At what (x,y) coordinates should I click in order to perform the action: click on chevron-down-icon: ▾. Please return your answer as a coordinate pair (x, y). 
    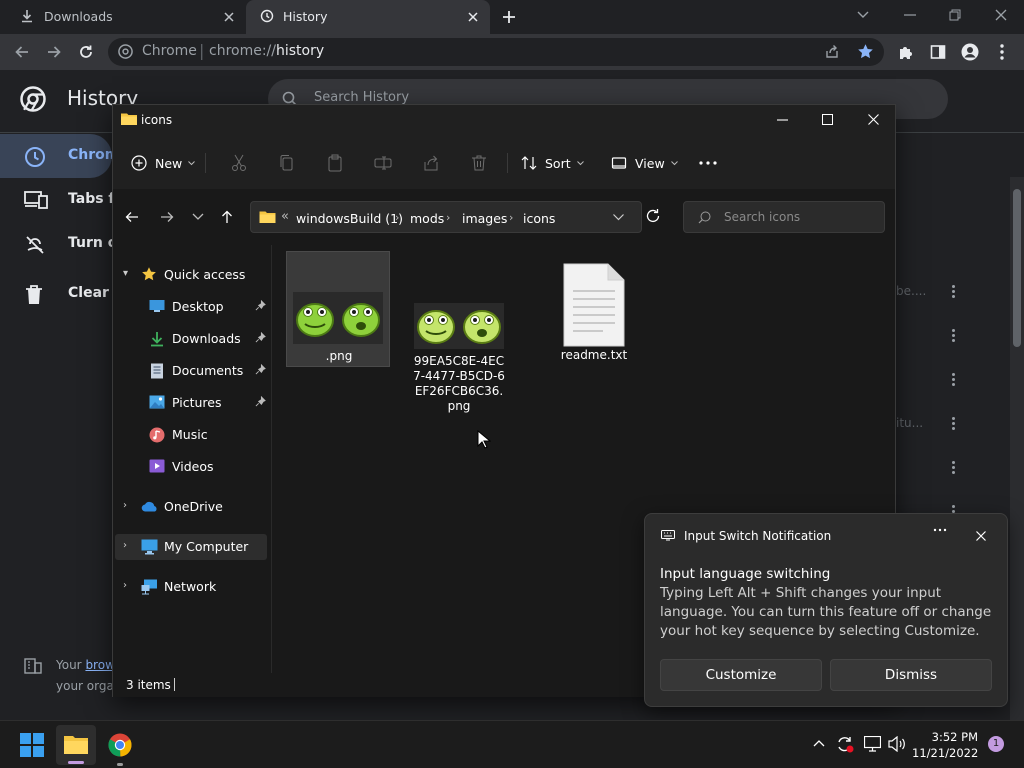
    Looking at the image, I should click on (125, 273).